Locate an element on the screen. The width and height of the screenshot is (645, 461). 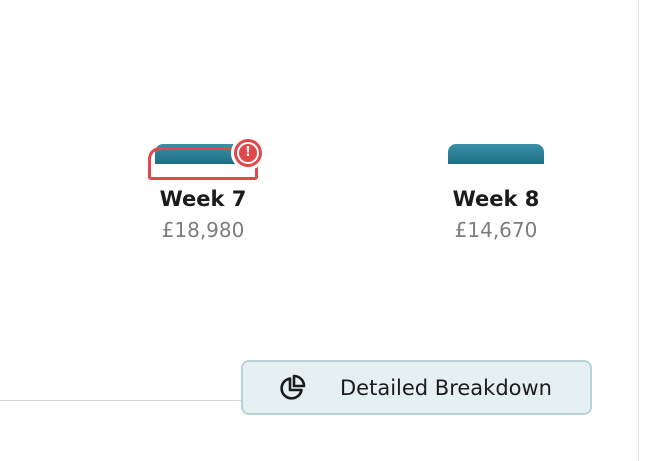
alert-icon: ! is located at coordinates (248, 153).